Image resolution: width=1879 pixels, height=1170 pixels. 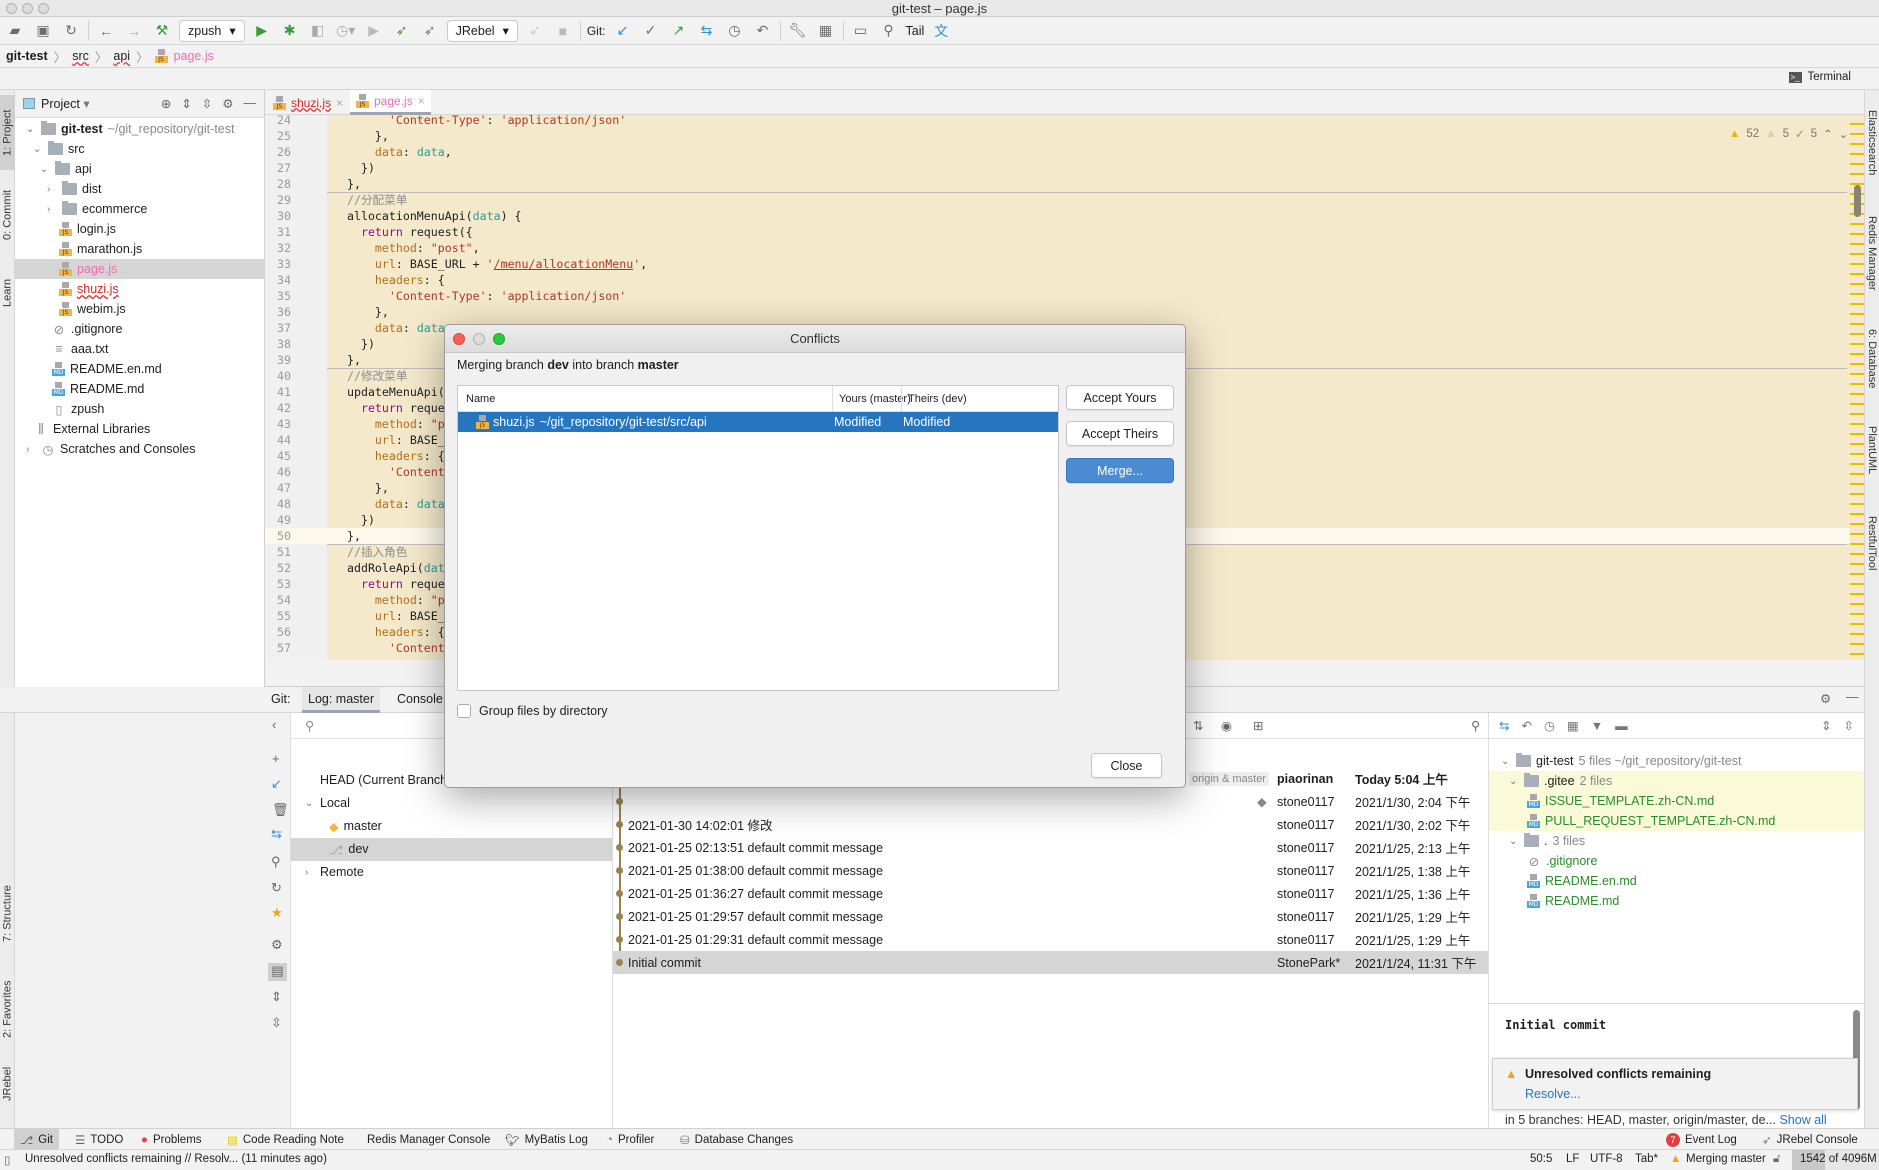 I want to click on tab-jrebel-console: ➶ JRebel Console, so click(x=1810, y=1139).